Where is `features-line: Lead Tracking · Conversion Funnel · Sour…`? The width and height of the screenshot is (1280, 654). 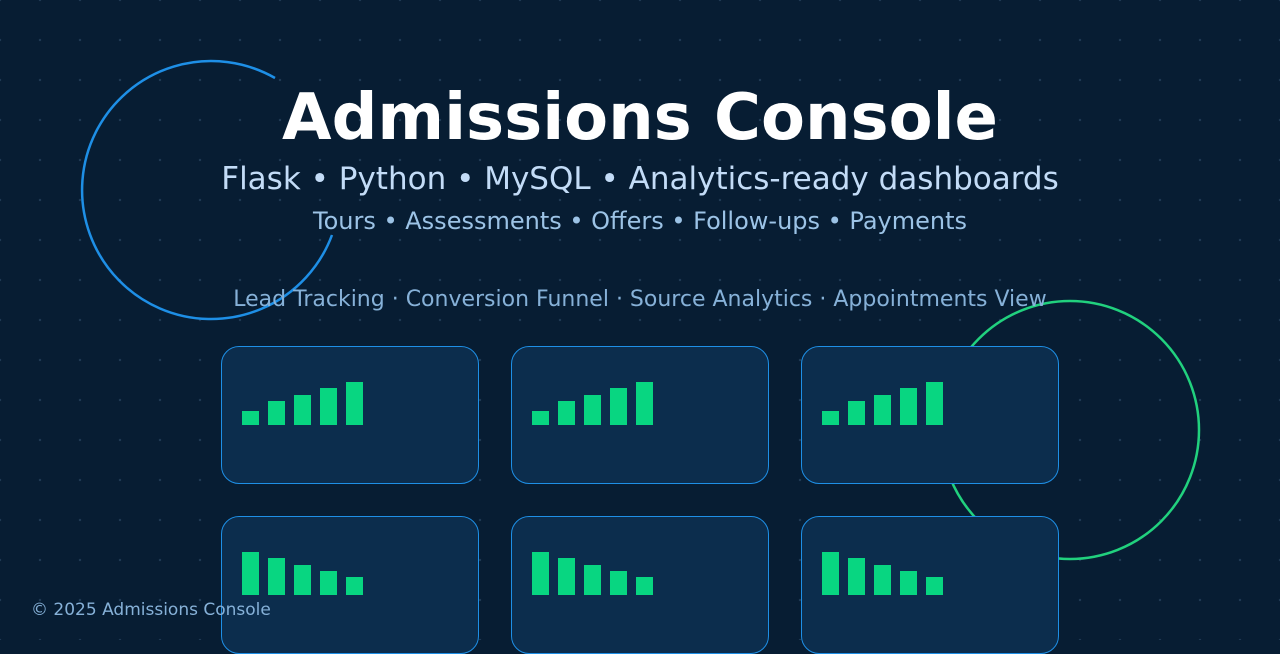 features-line: Lead Tracking · Conversion Funnel · Sour… is located at coordinates (640, 299).